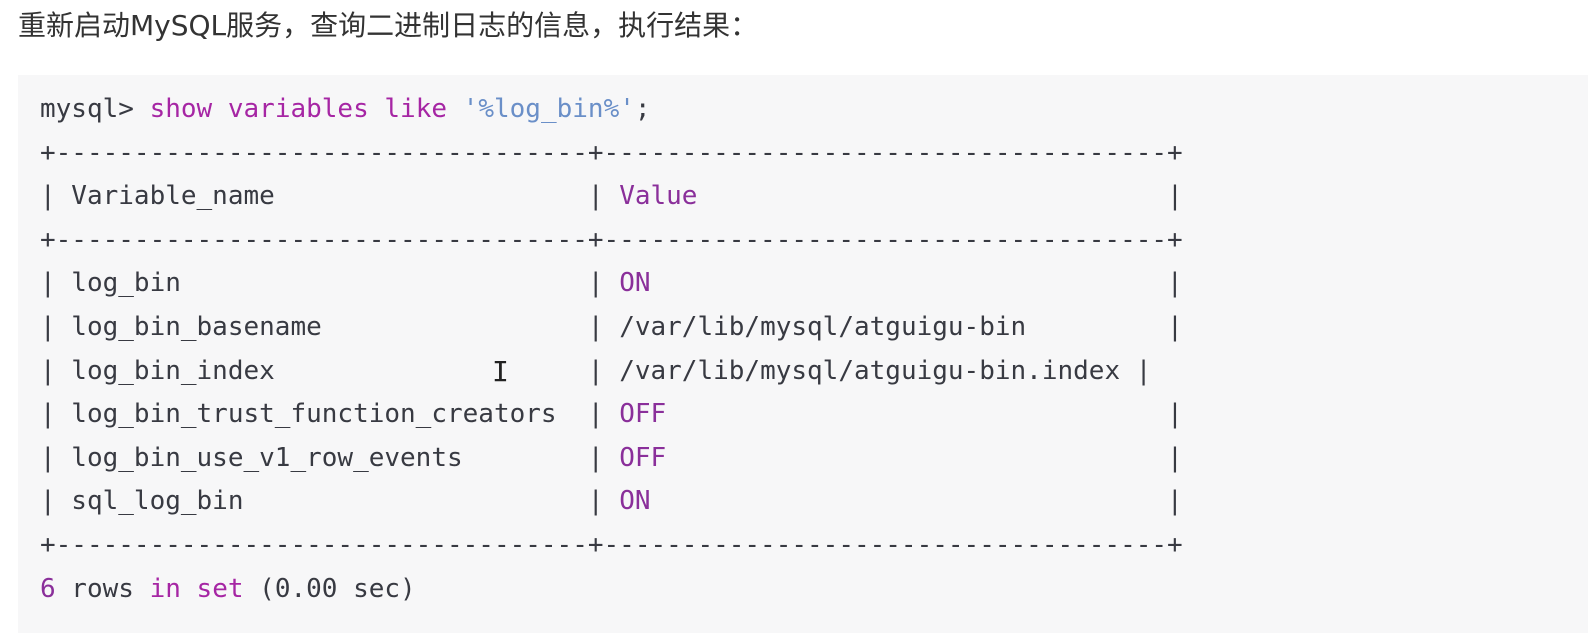  Describe the element at coordinates (330, 370) in the screenshot. I see `row-variable-name: | log_bin_index |` at that location.